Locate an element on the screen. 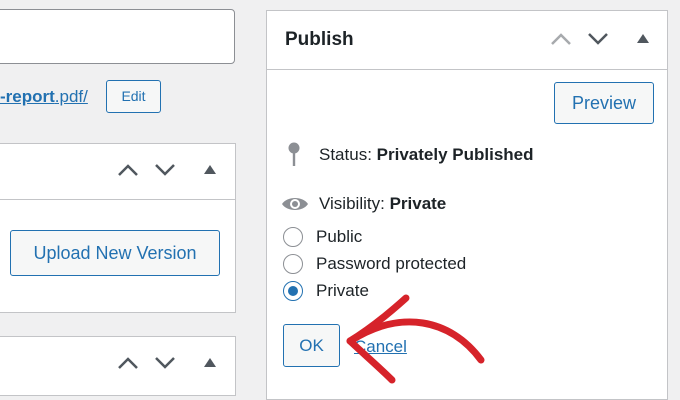  visibility-row: Visibility: Private is located at coordinates (382, 204).